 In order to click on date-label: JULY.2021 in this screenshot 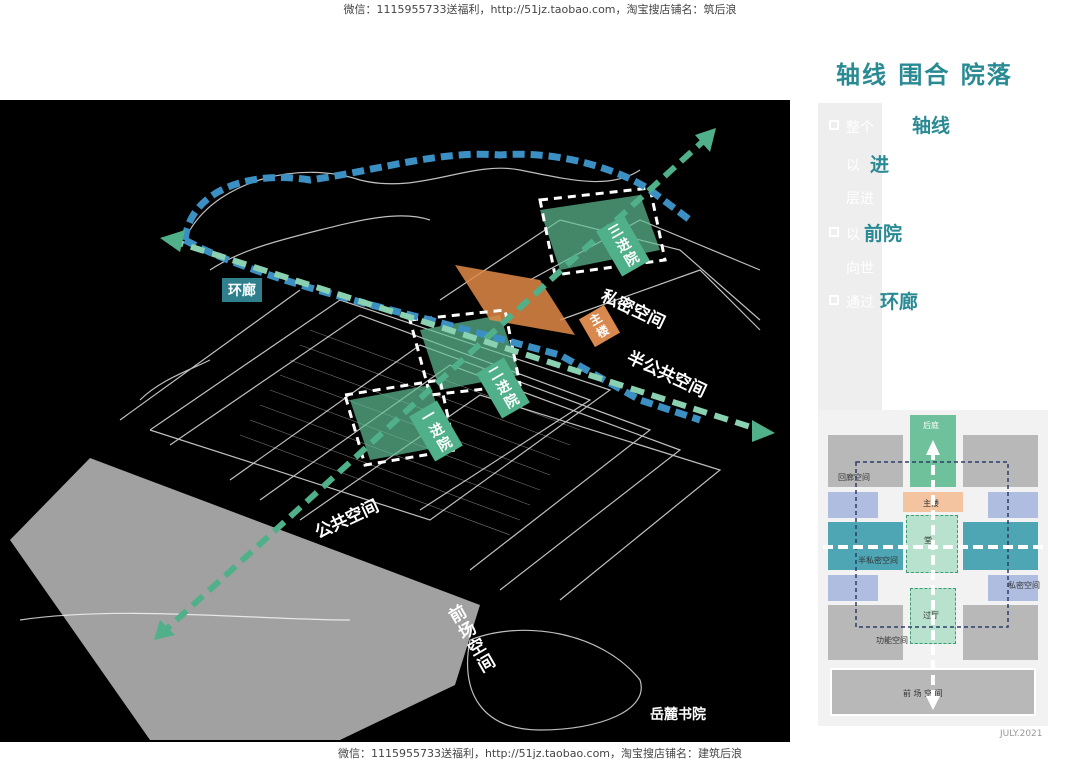, I will do `click(1021, 734)`.